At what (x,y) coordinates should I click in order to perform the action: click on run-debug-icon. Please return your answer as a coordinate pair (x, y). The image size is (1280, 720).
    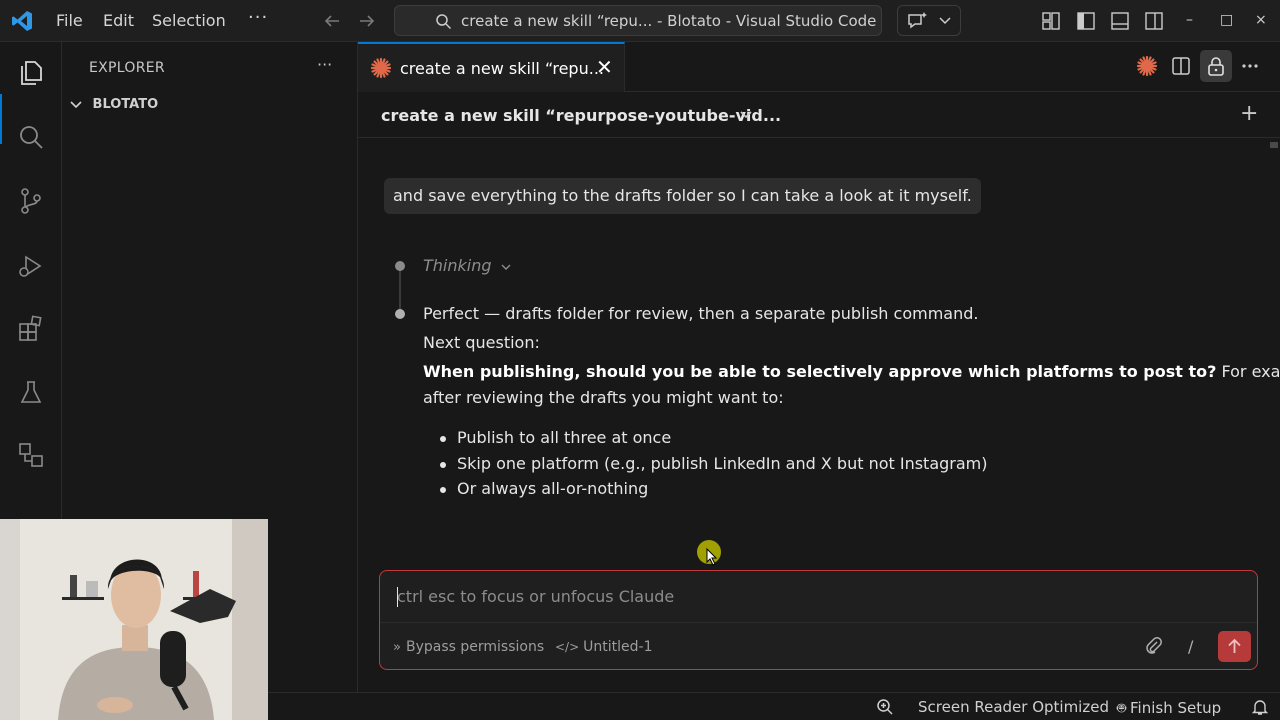
    Looking at the image, I should click on (31, 266).